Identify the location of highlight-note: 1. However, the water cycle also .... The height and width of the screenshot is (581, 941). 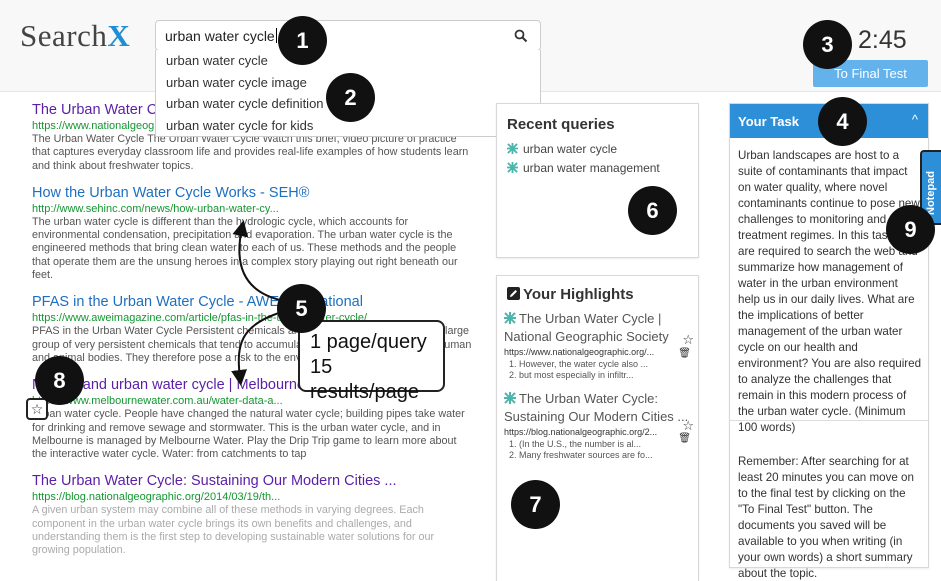
(579, 364).